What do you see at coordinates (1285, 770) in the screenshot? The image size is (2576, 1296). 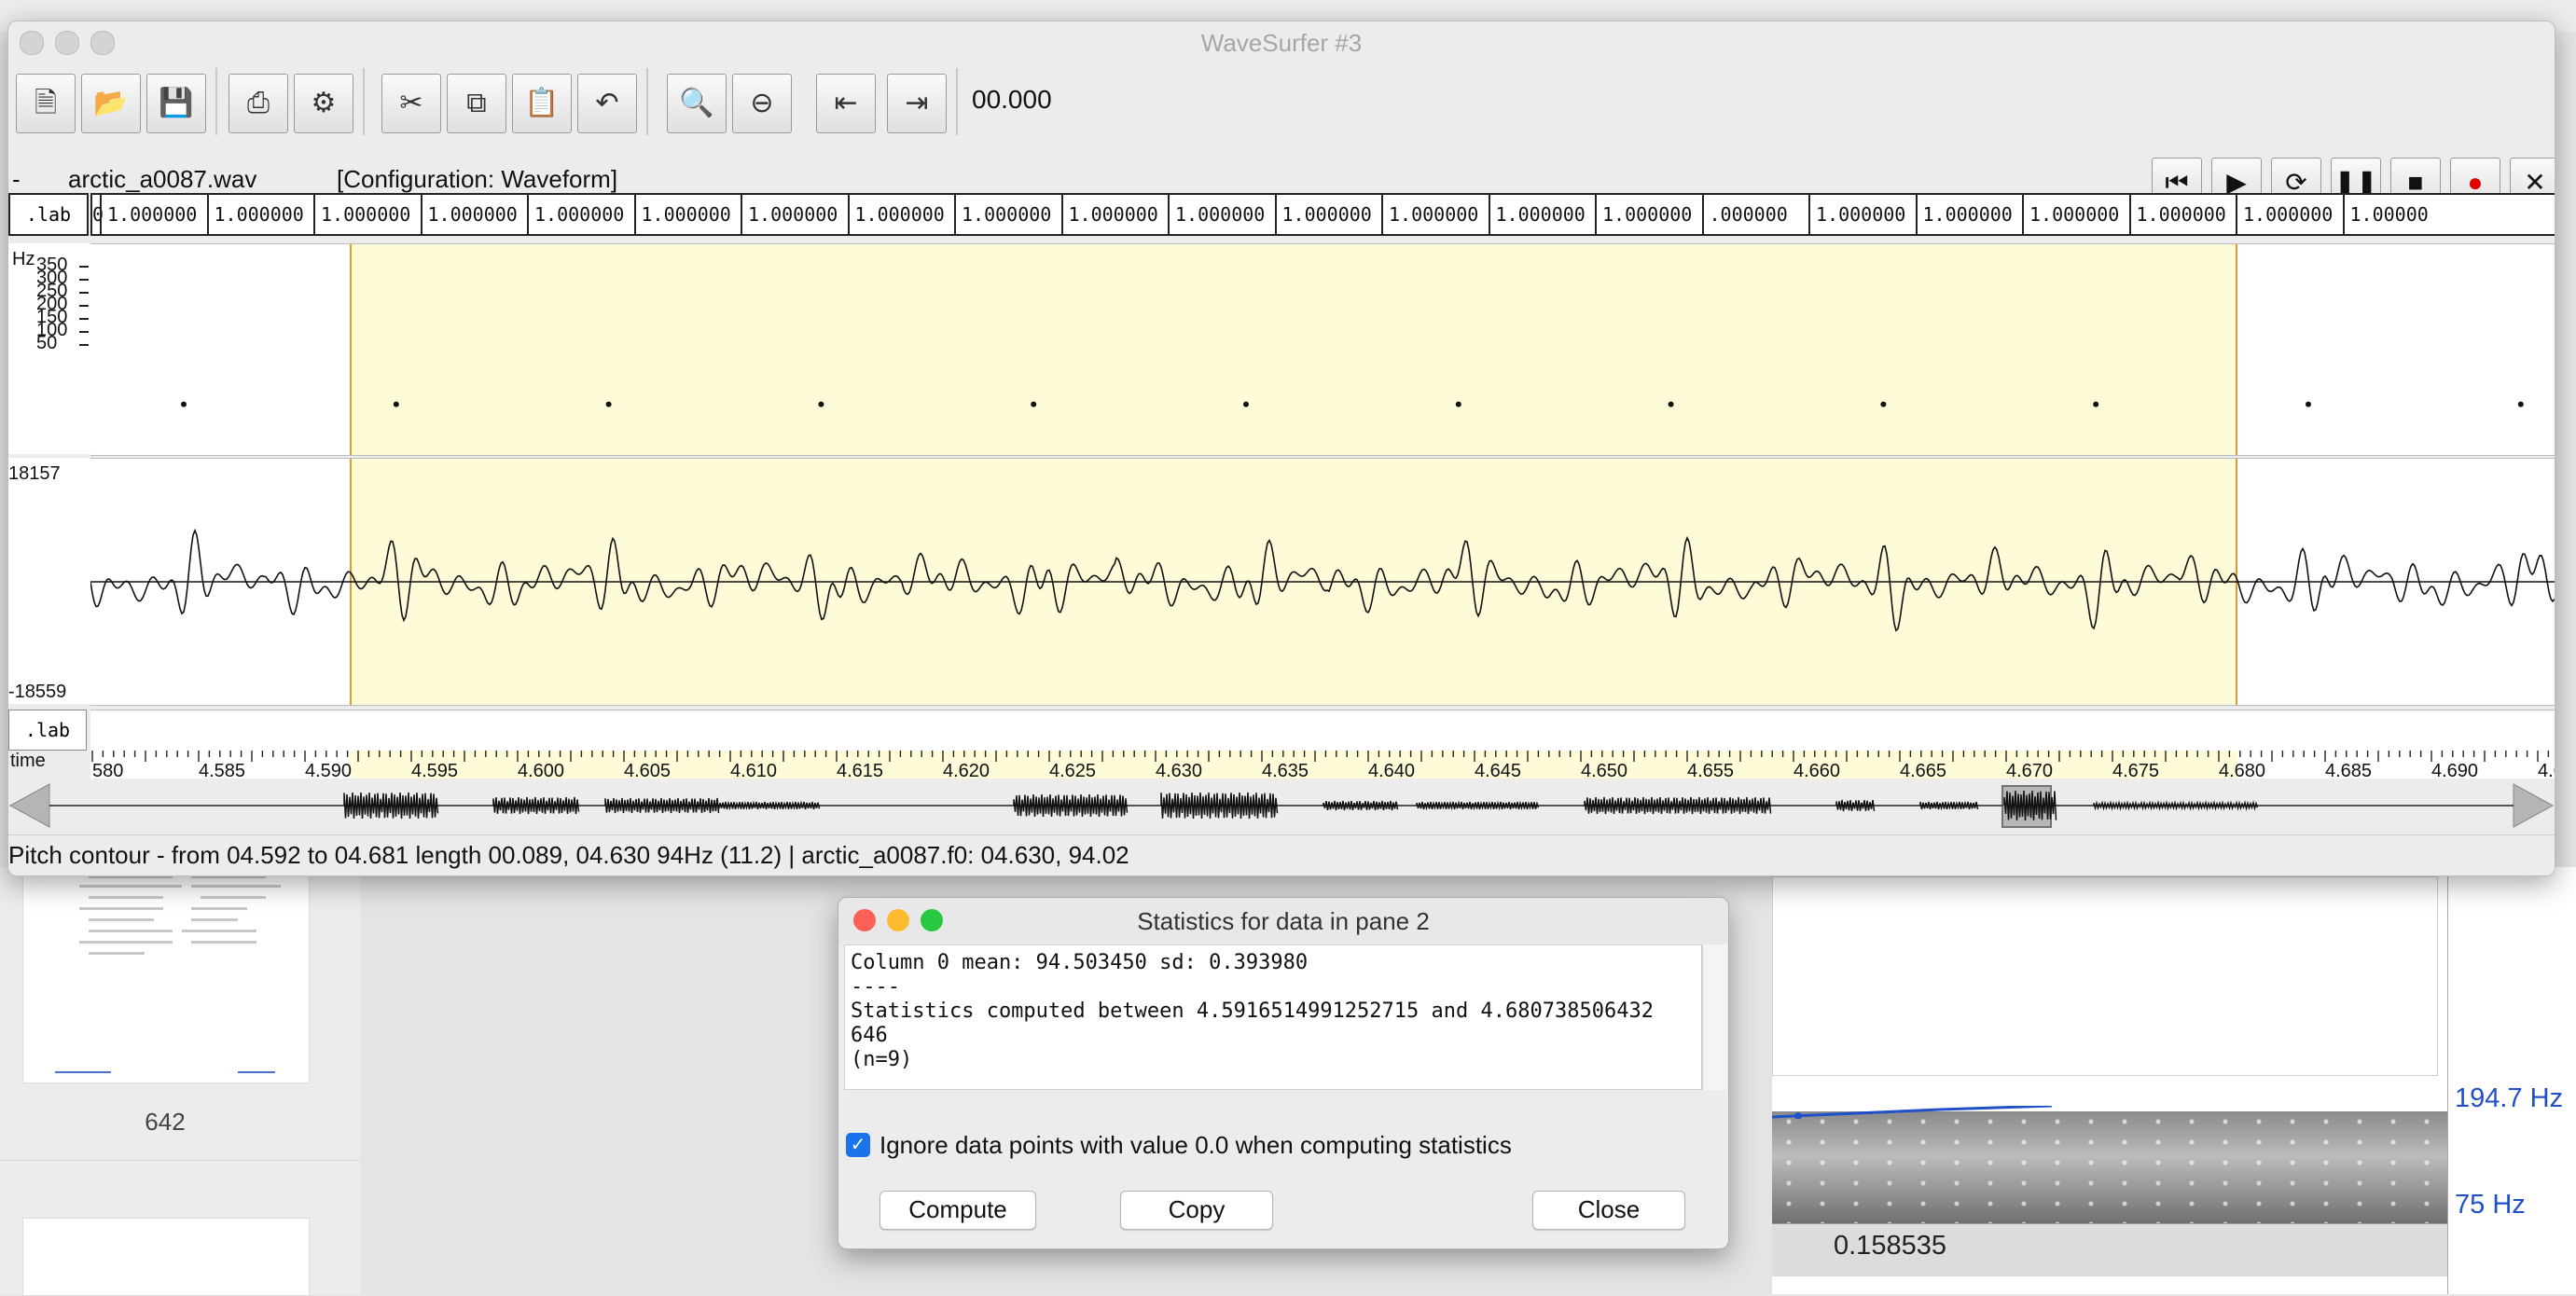 I see `time-tick-label: 4.635` at bounding box center [1285, 770].